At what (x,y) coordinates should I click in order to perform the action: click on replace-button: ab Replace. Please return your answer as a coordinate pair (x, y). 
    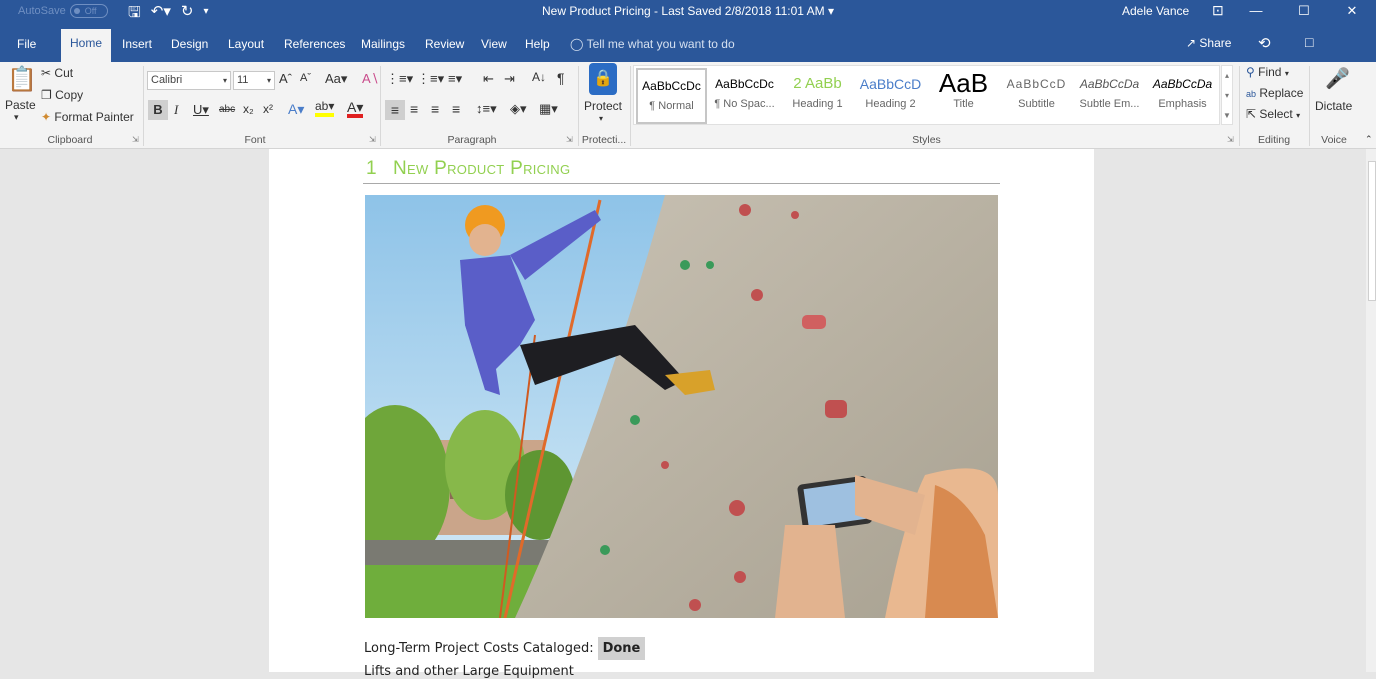
    Looking at the image, I should click on (1274, 93).